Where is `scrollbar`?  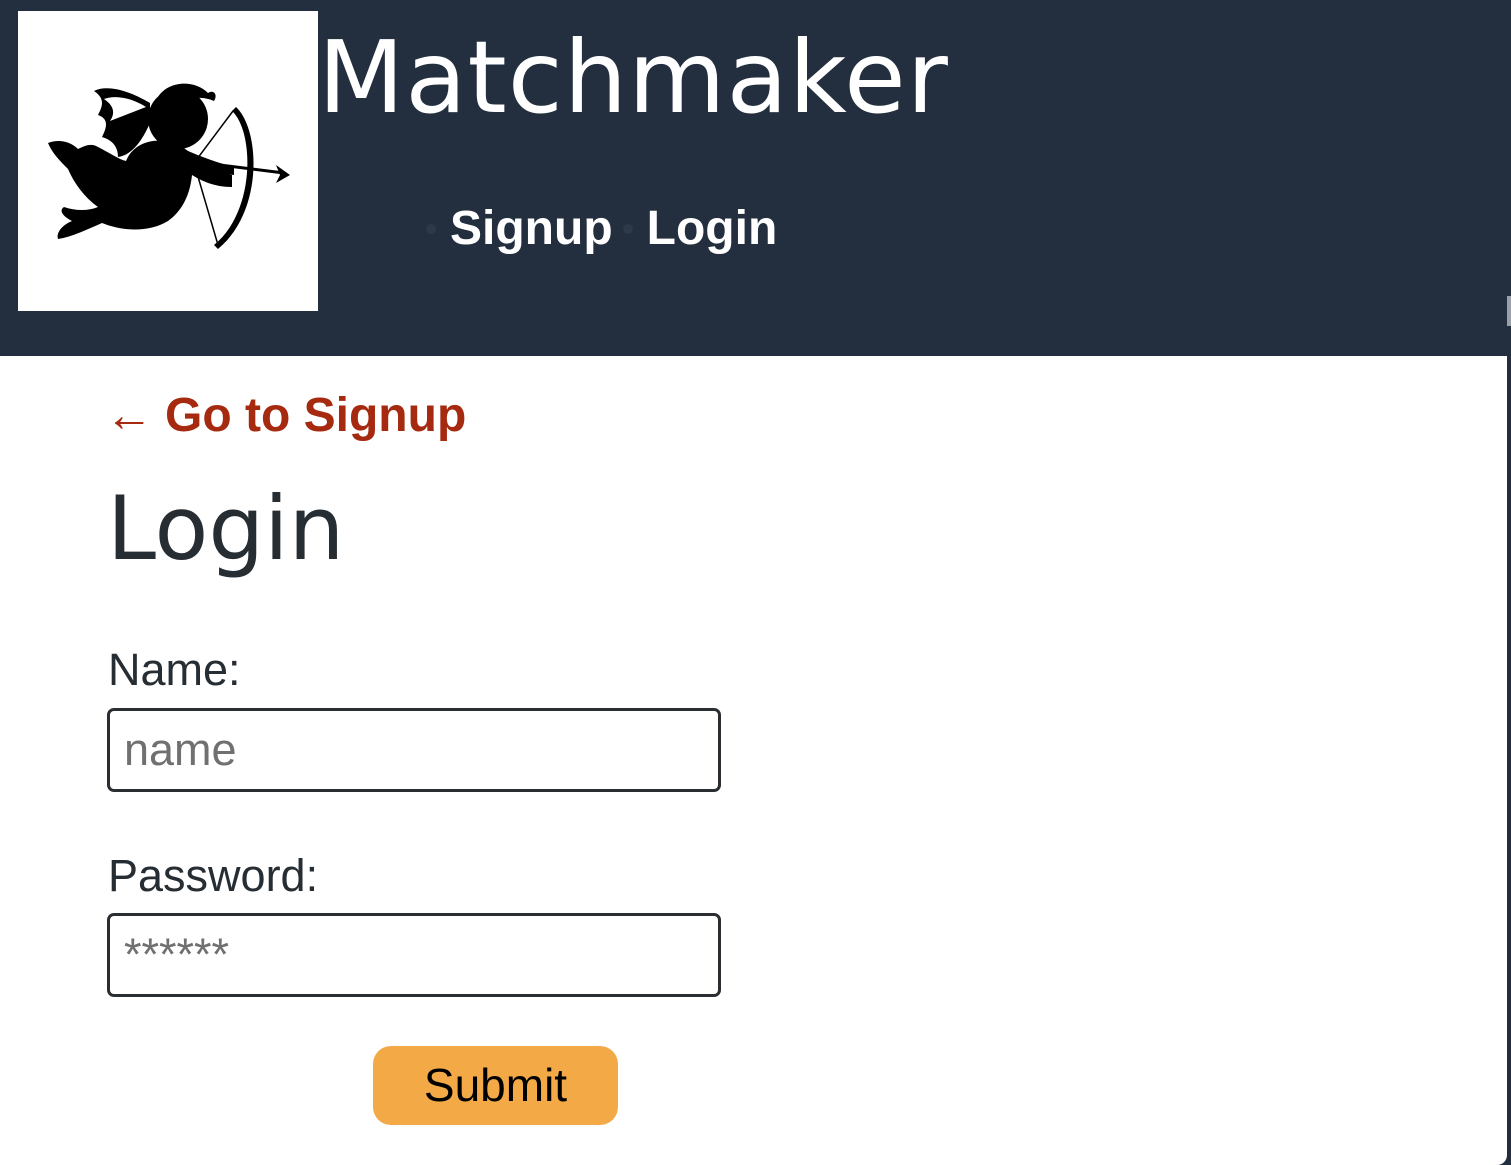
scrollbar is located at coordinates (1509, 311).